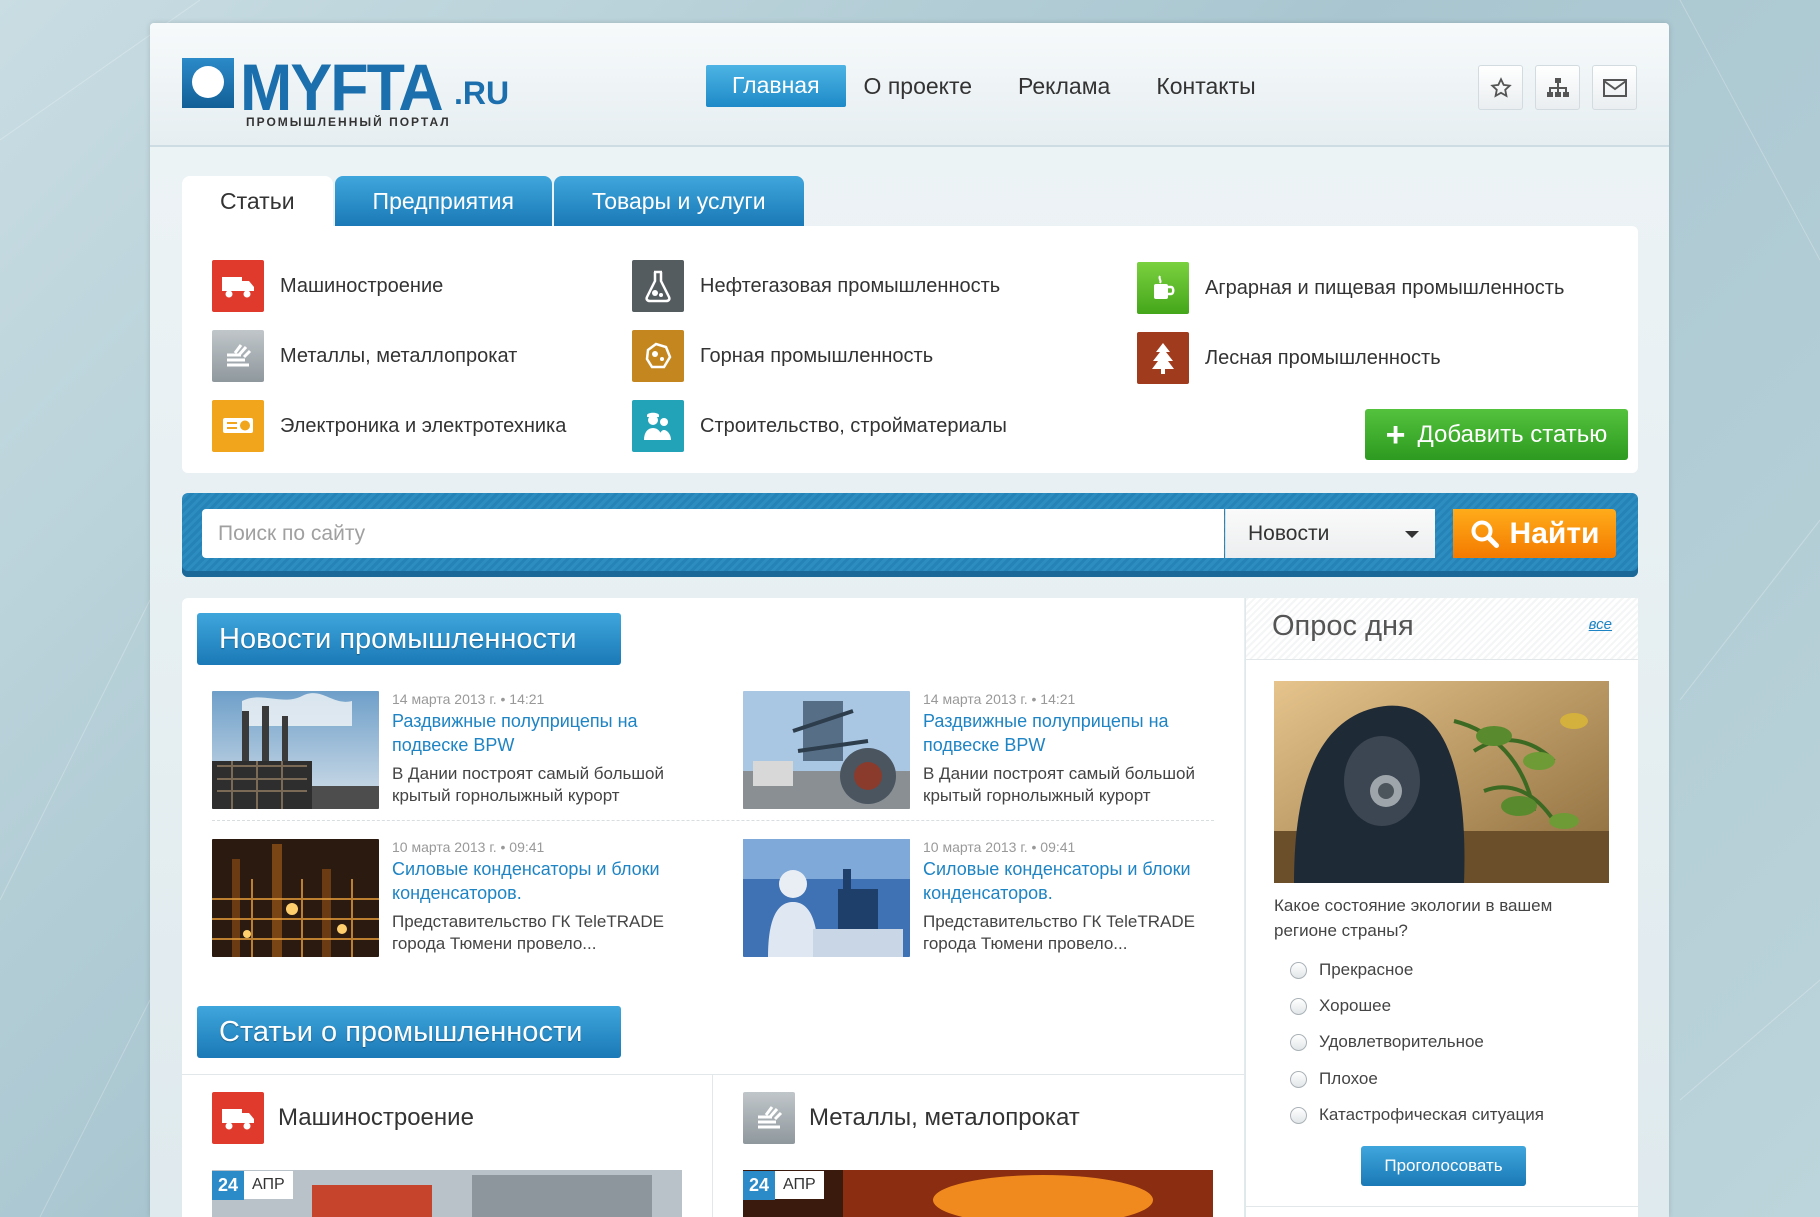 The width and height of the screenshot is (1820, 1217). I want to click on builders-icon, so click(658, 426).